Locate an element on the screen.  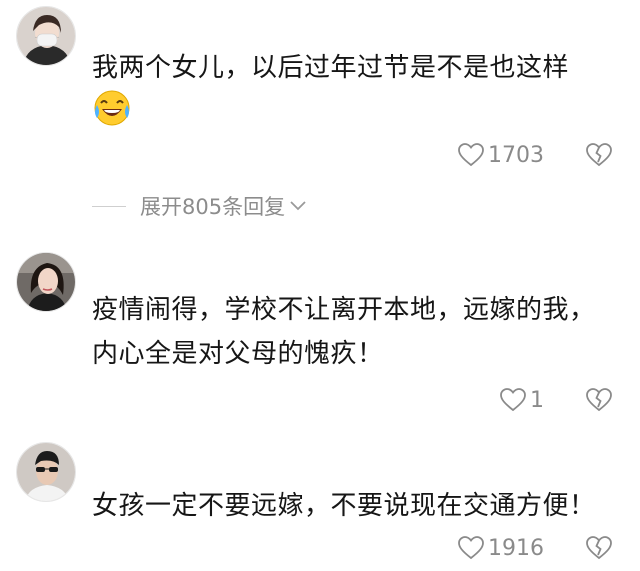
like-button: 1703 is located at coordinates (501, 155).